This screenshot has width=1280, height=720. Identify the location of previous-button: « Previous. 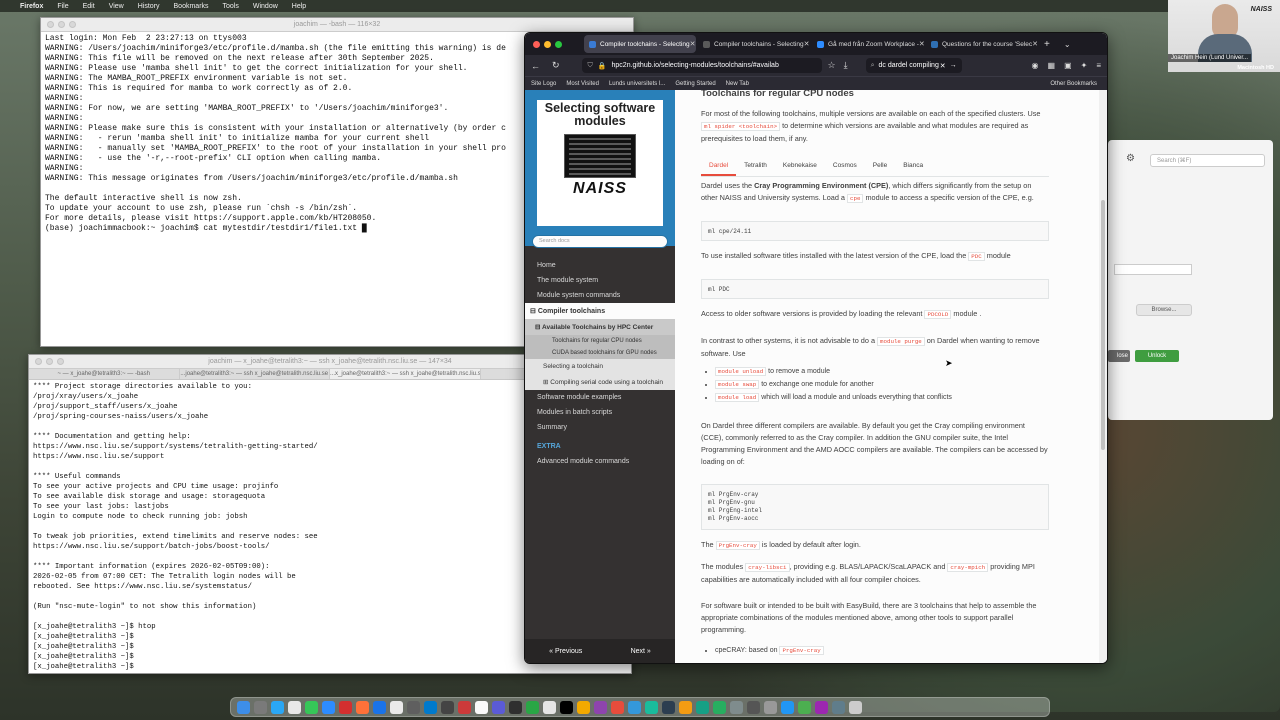
(565, 651).